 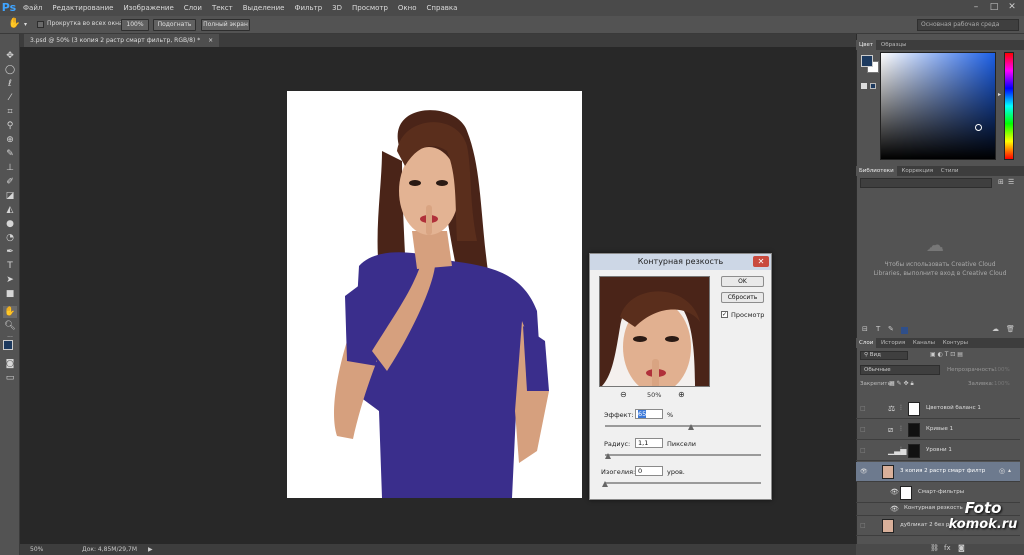 I want to click on scroll-all-windows-checkbox, so click(x=40, y=24).